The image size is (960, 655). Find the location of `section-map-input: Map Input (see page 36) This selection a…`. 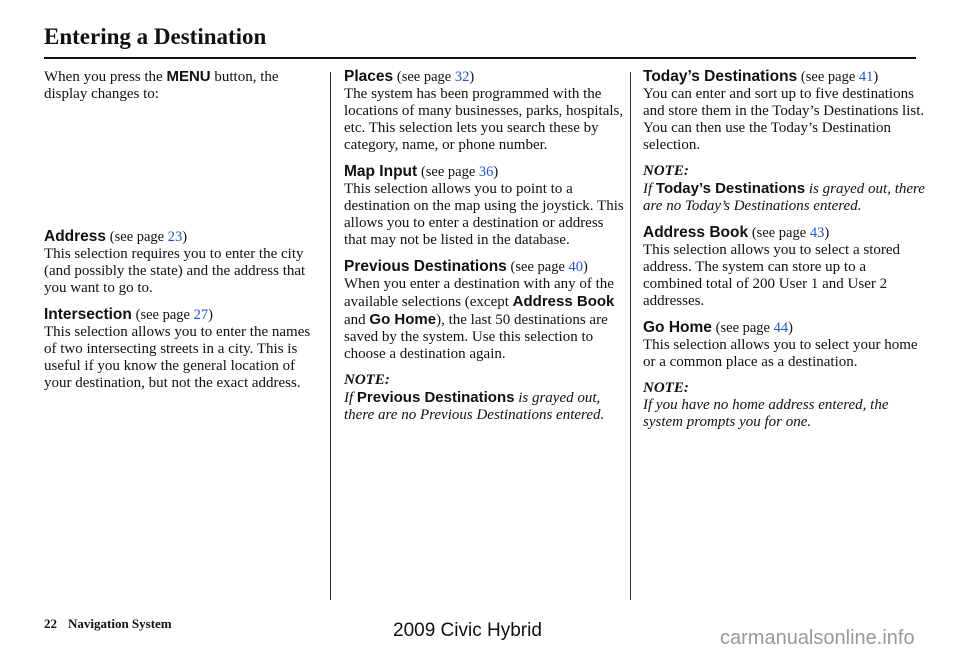

section-map-input: Map Input (see page 36) This selection a… is located at coordinates (484, 205).